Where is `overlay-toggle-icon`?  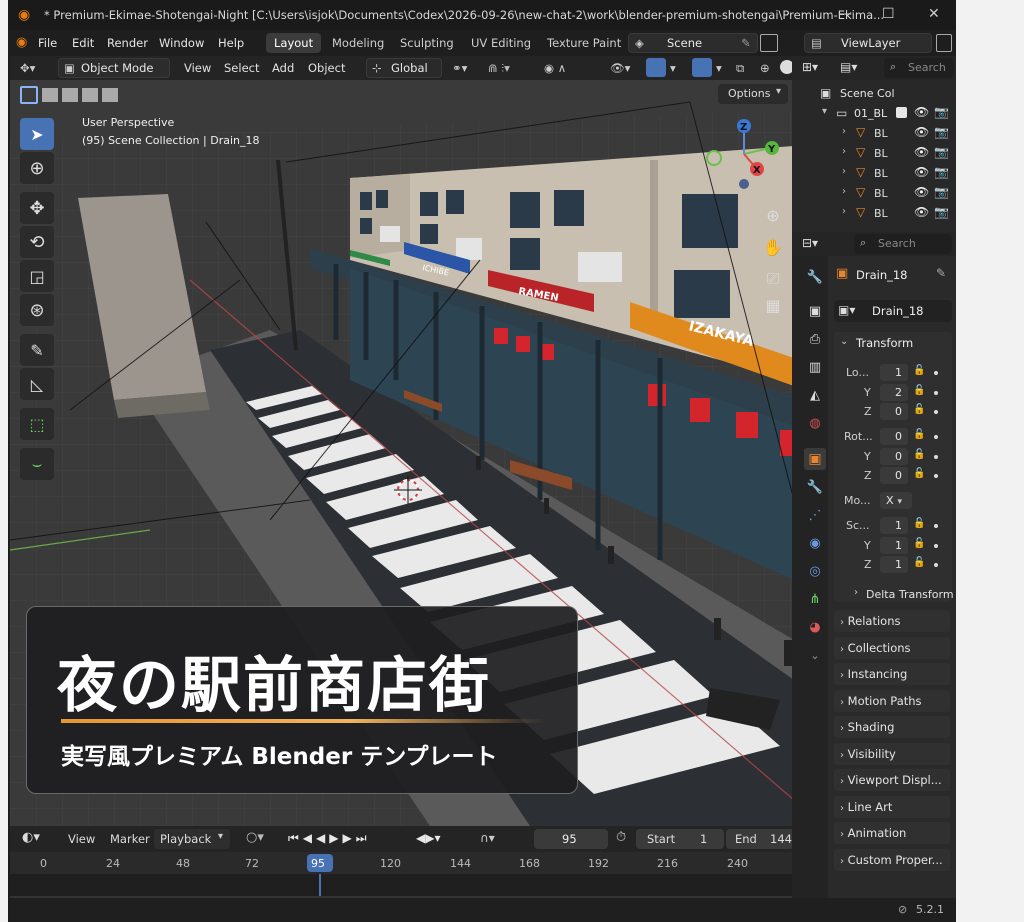 overlay-toggle-icon is located at coordinates (702, 67).